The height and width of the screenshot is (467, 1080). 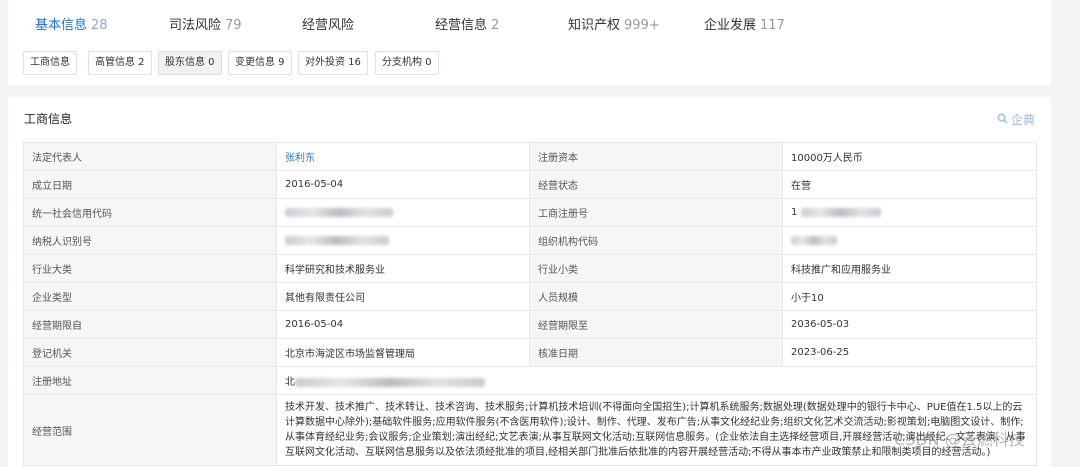 I want to click on founded-date-value: 2016-05-04, so click(x=403, y=184).